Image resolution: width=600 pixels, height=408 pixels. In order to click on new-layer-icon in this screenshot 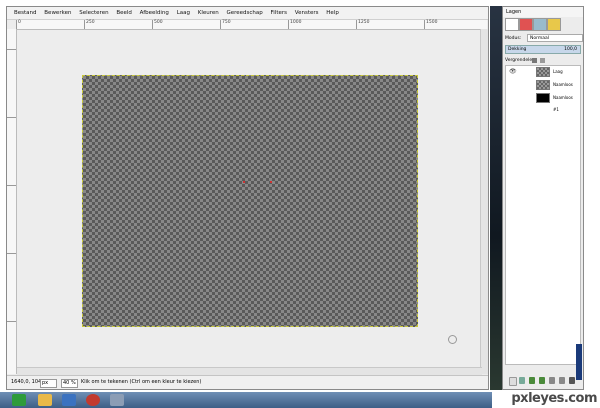, I will do `click(513, 381)`.